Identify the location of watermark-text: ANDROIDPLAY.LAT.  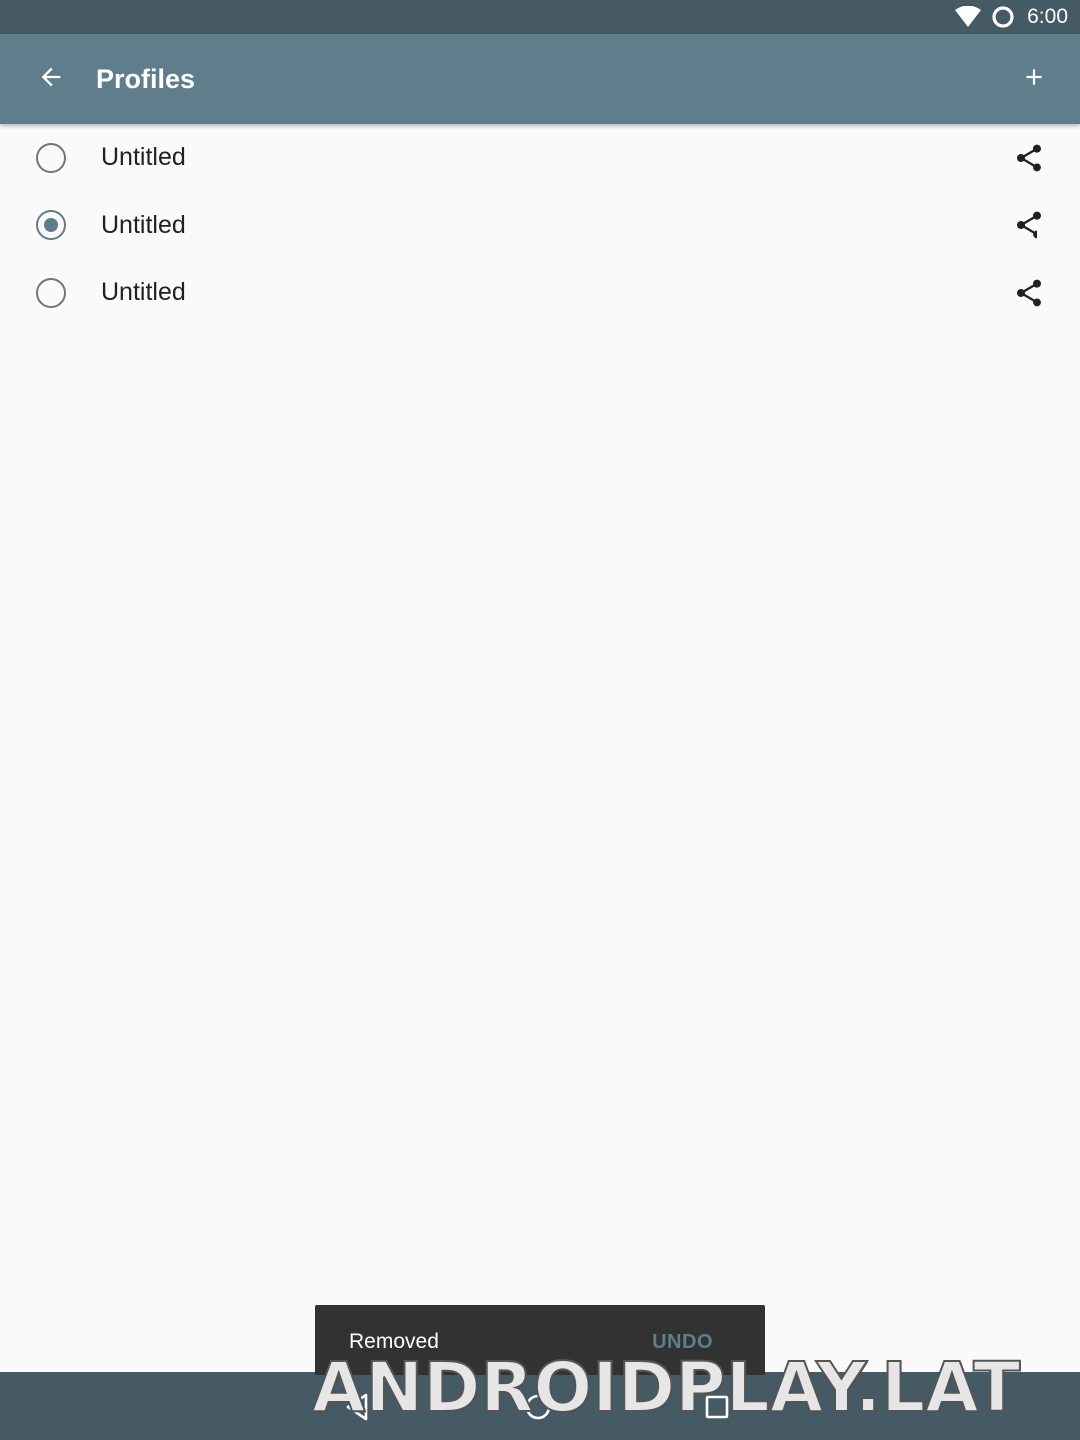
(666, 1388).